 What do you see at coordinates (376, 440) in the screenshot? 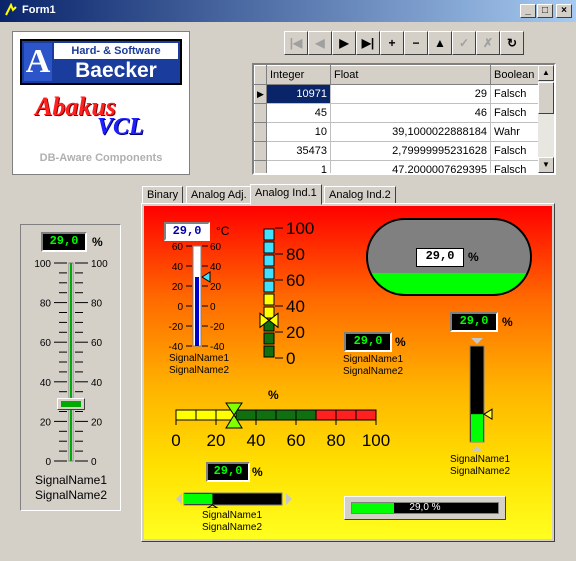
I see `hmeter-tick-label: 100` at bounding box center [376, 440].